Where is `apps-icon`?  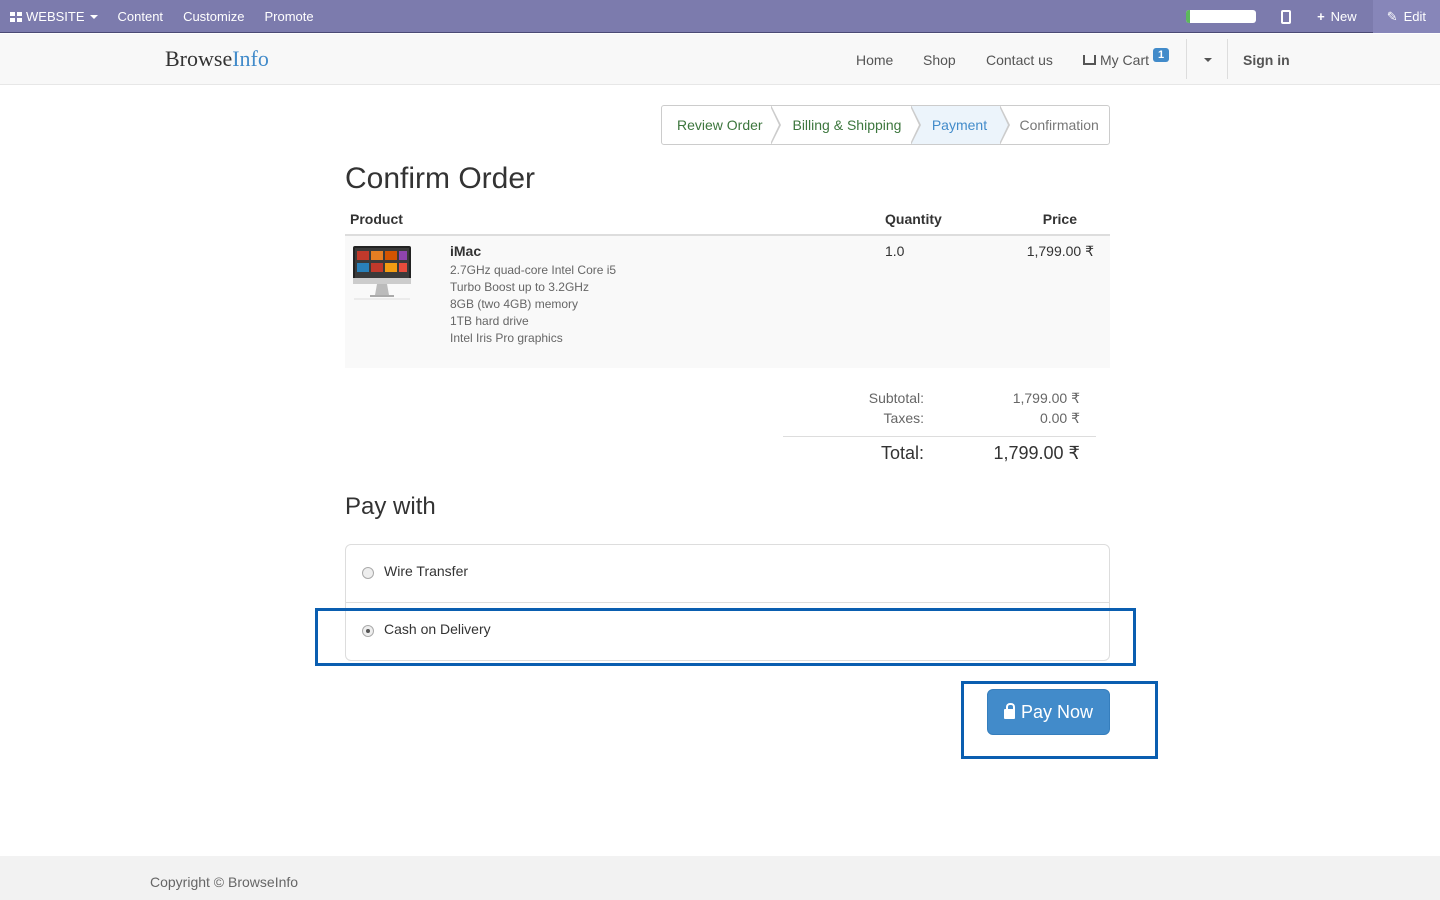 apps-icon is located at coordinates (16, 16).